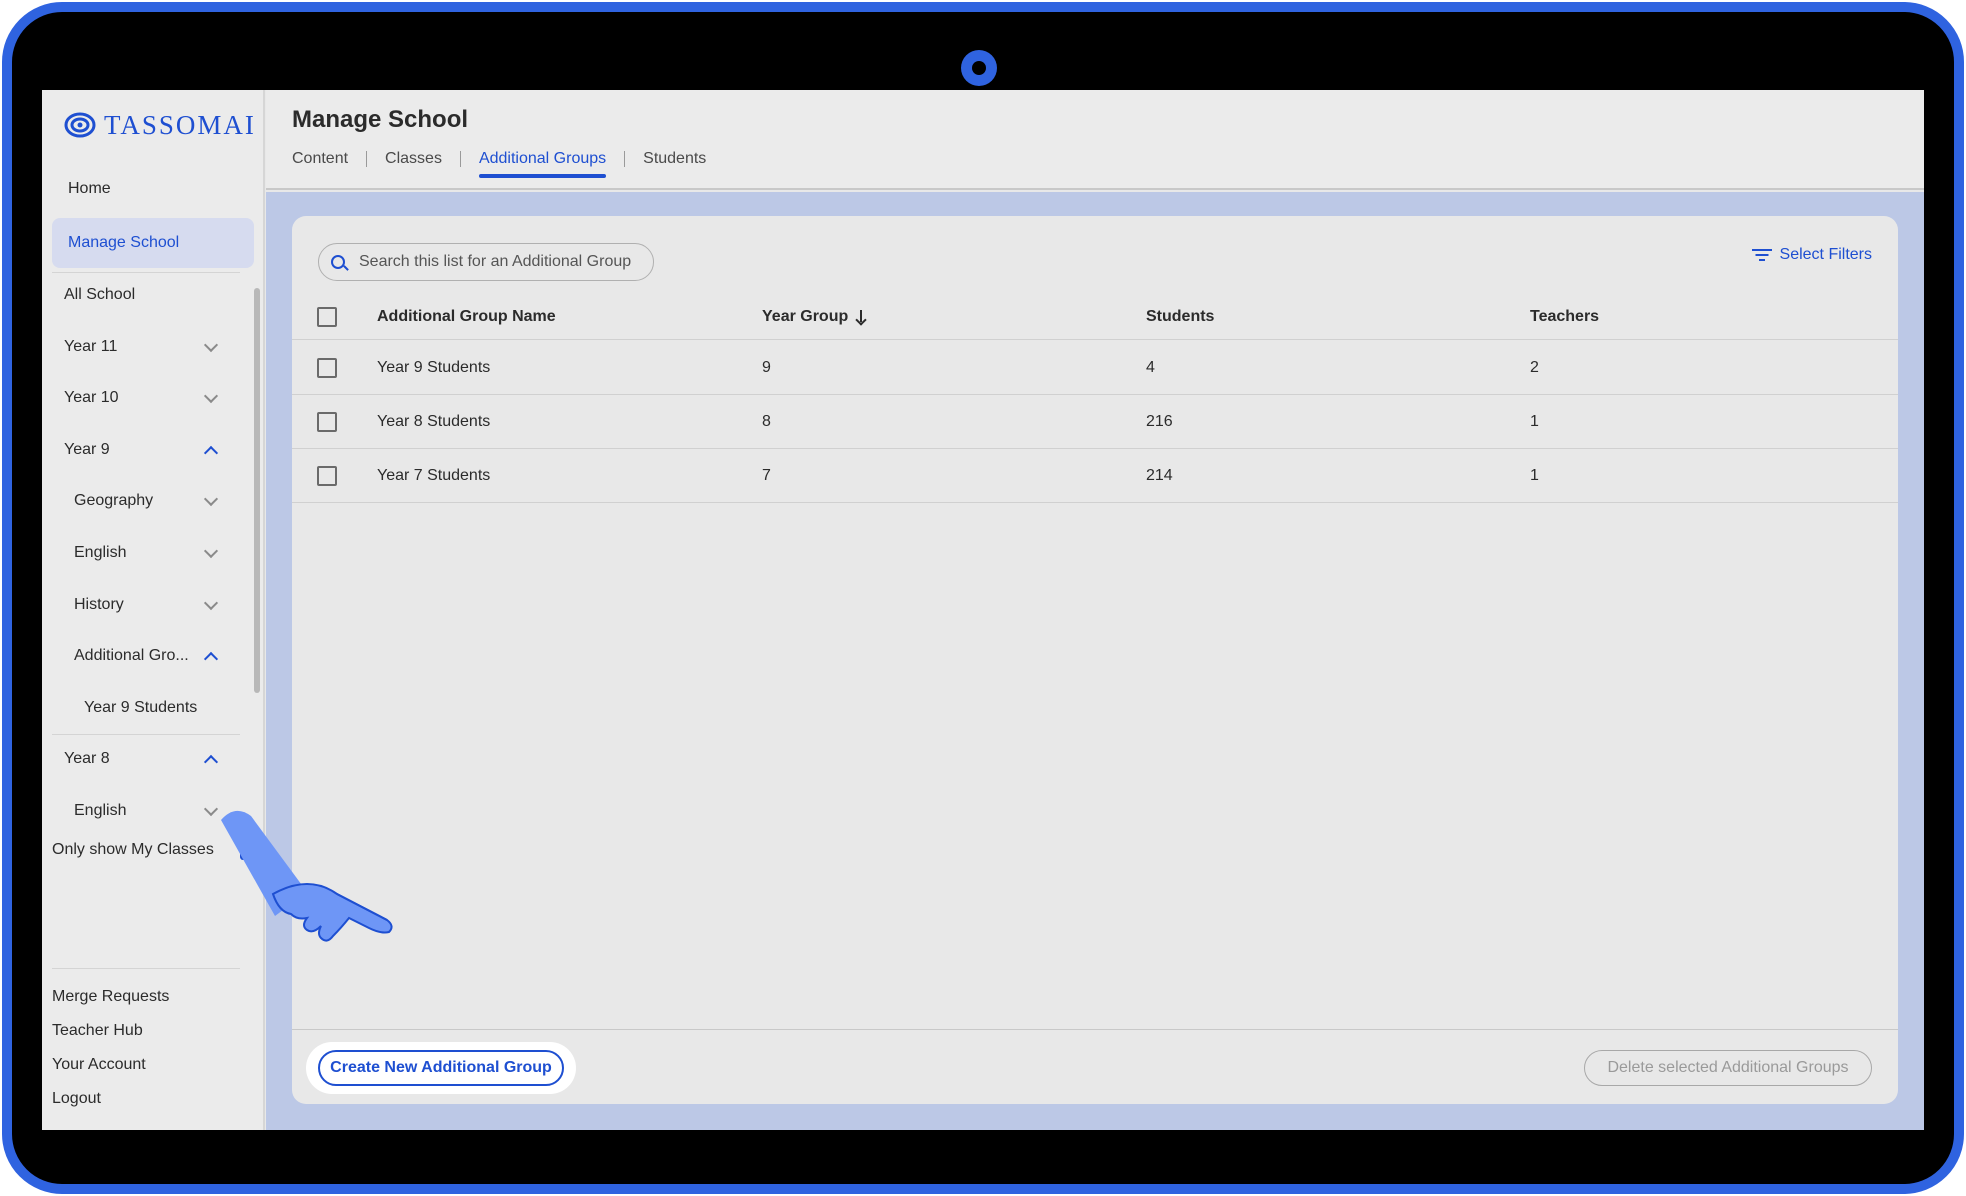 Image resolution: width=1966 pixels, height=1196 pixels. What do you see at coordinates (142, 295) in the screenshot?
I see `tree-item: All School` at bounding box center [142, 295].